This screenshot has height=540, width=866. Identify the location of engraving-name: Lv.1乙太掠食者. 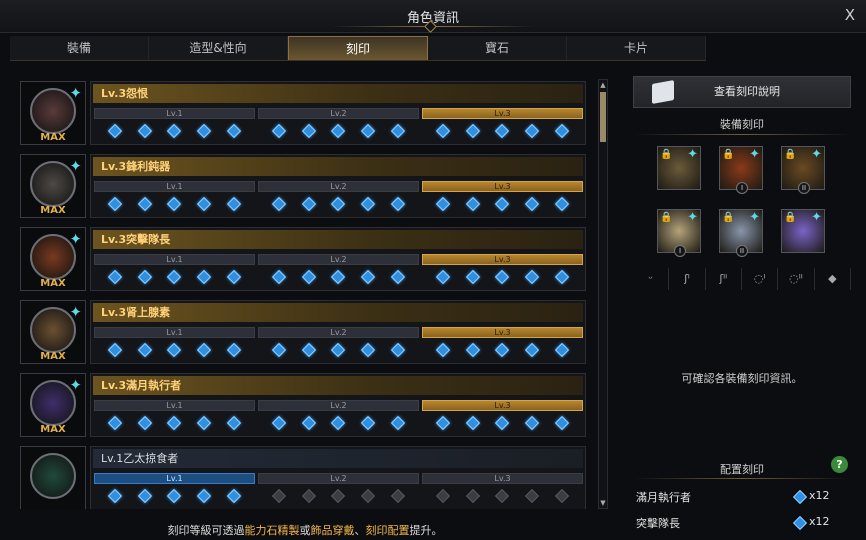
(338, 458).